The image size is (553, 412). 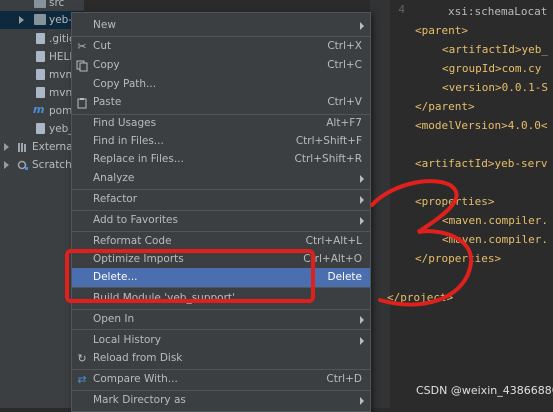 I want to click on menu-item-find-in-files: Find in Files... Ctrl+Shift+F, so click(x=221, y=141).